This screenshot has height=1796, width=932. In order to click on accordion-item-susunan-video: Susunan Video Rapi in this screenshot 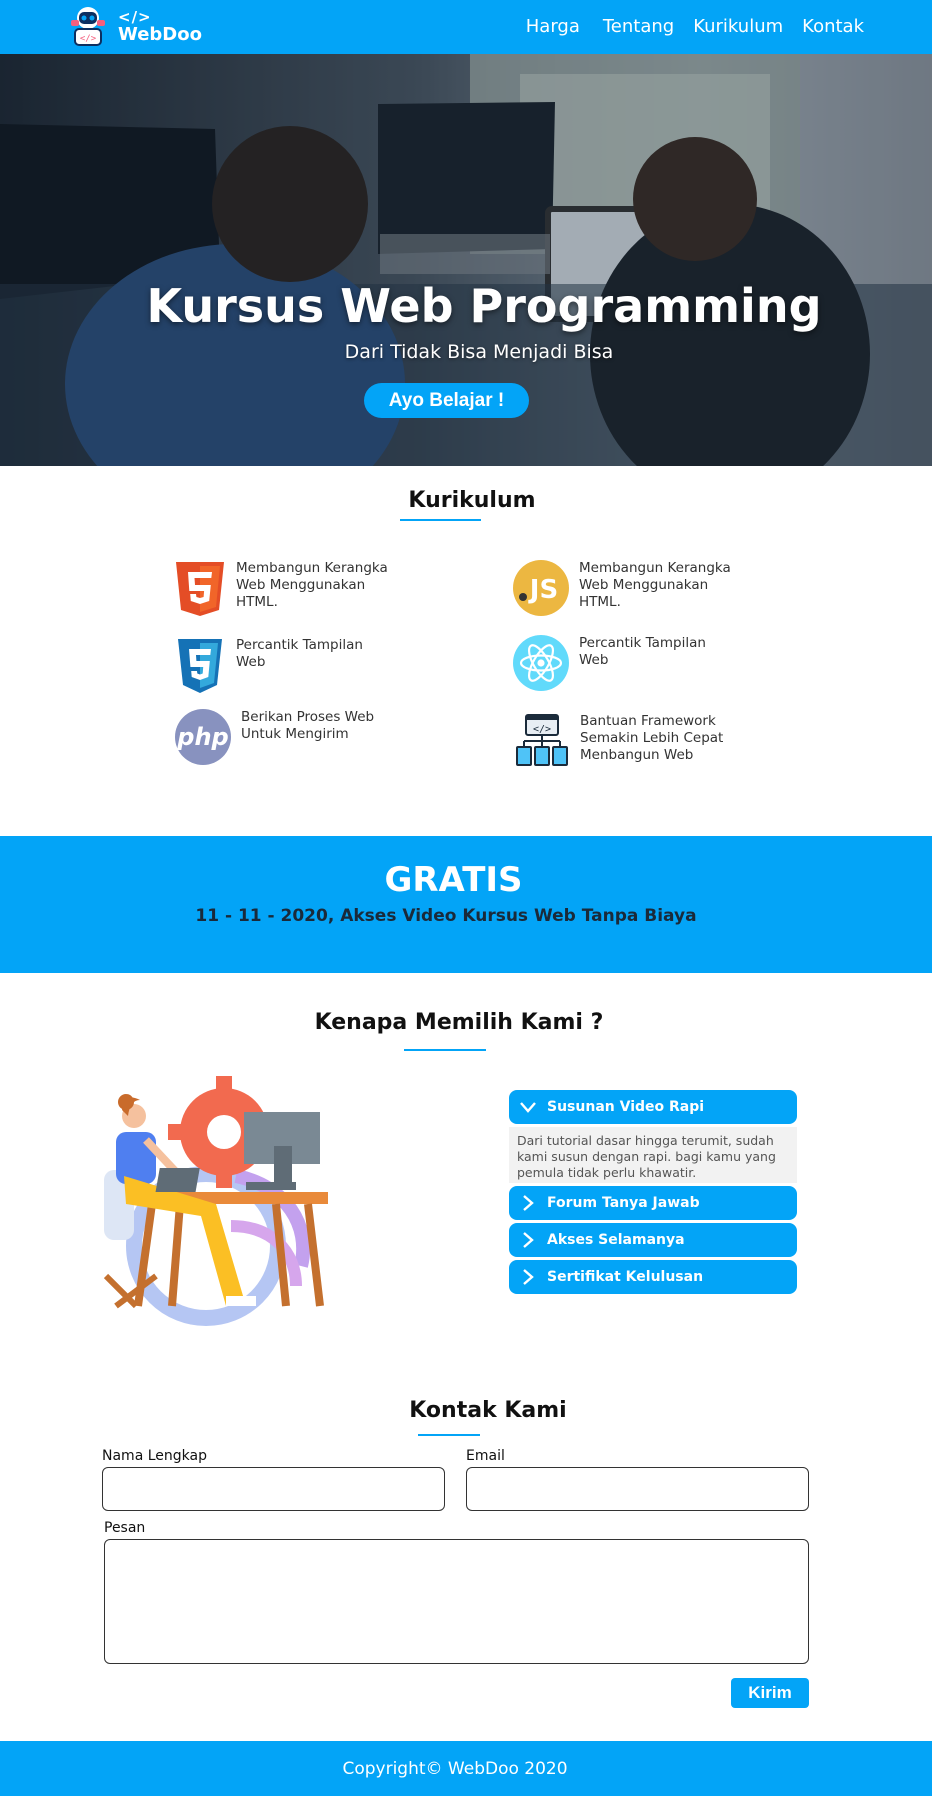, I will do `click(653, 1107)`.